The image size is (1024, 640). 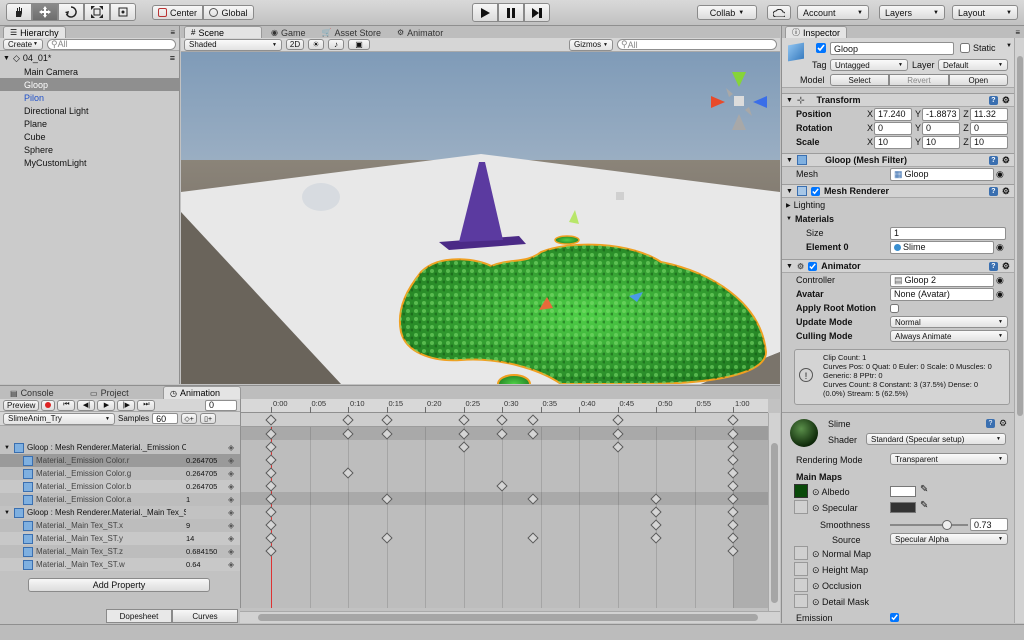 What do you see at coordinates (34, 32) in the screenshot?
I see `tab-hierarchy: ☰ Hierarchy` at bounding box center [34, 32].